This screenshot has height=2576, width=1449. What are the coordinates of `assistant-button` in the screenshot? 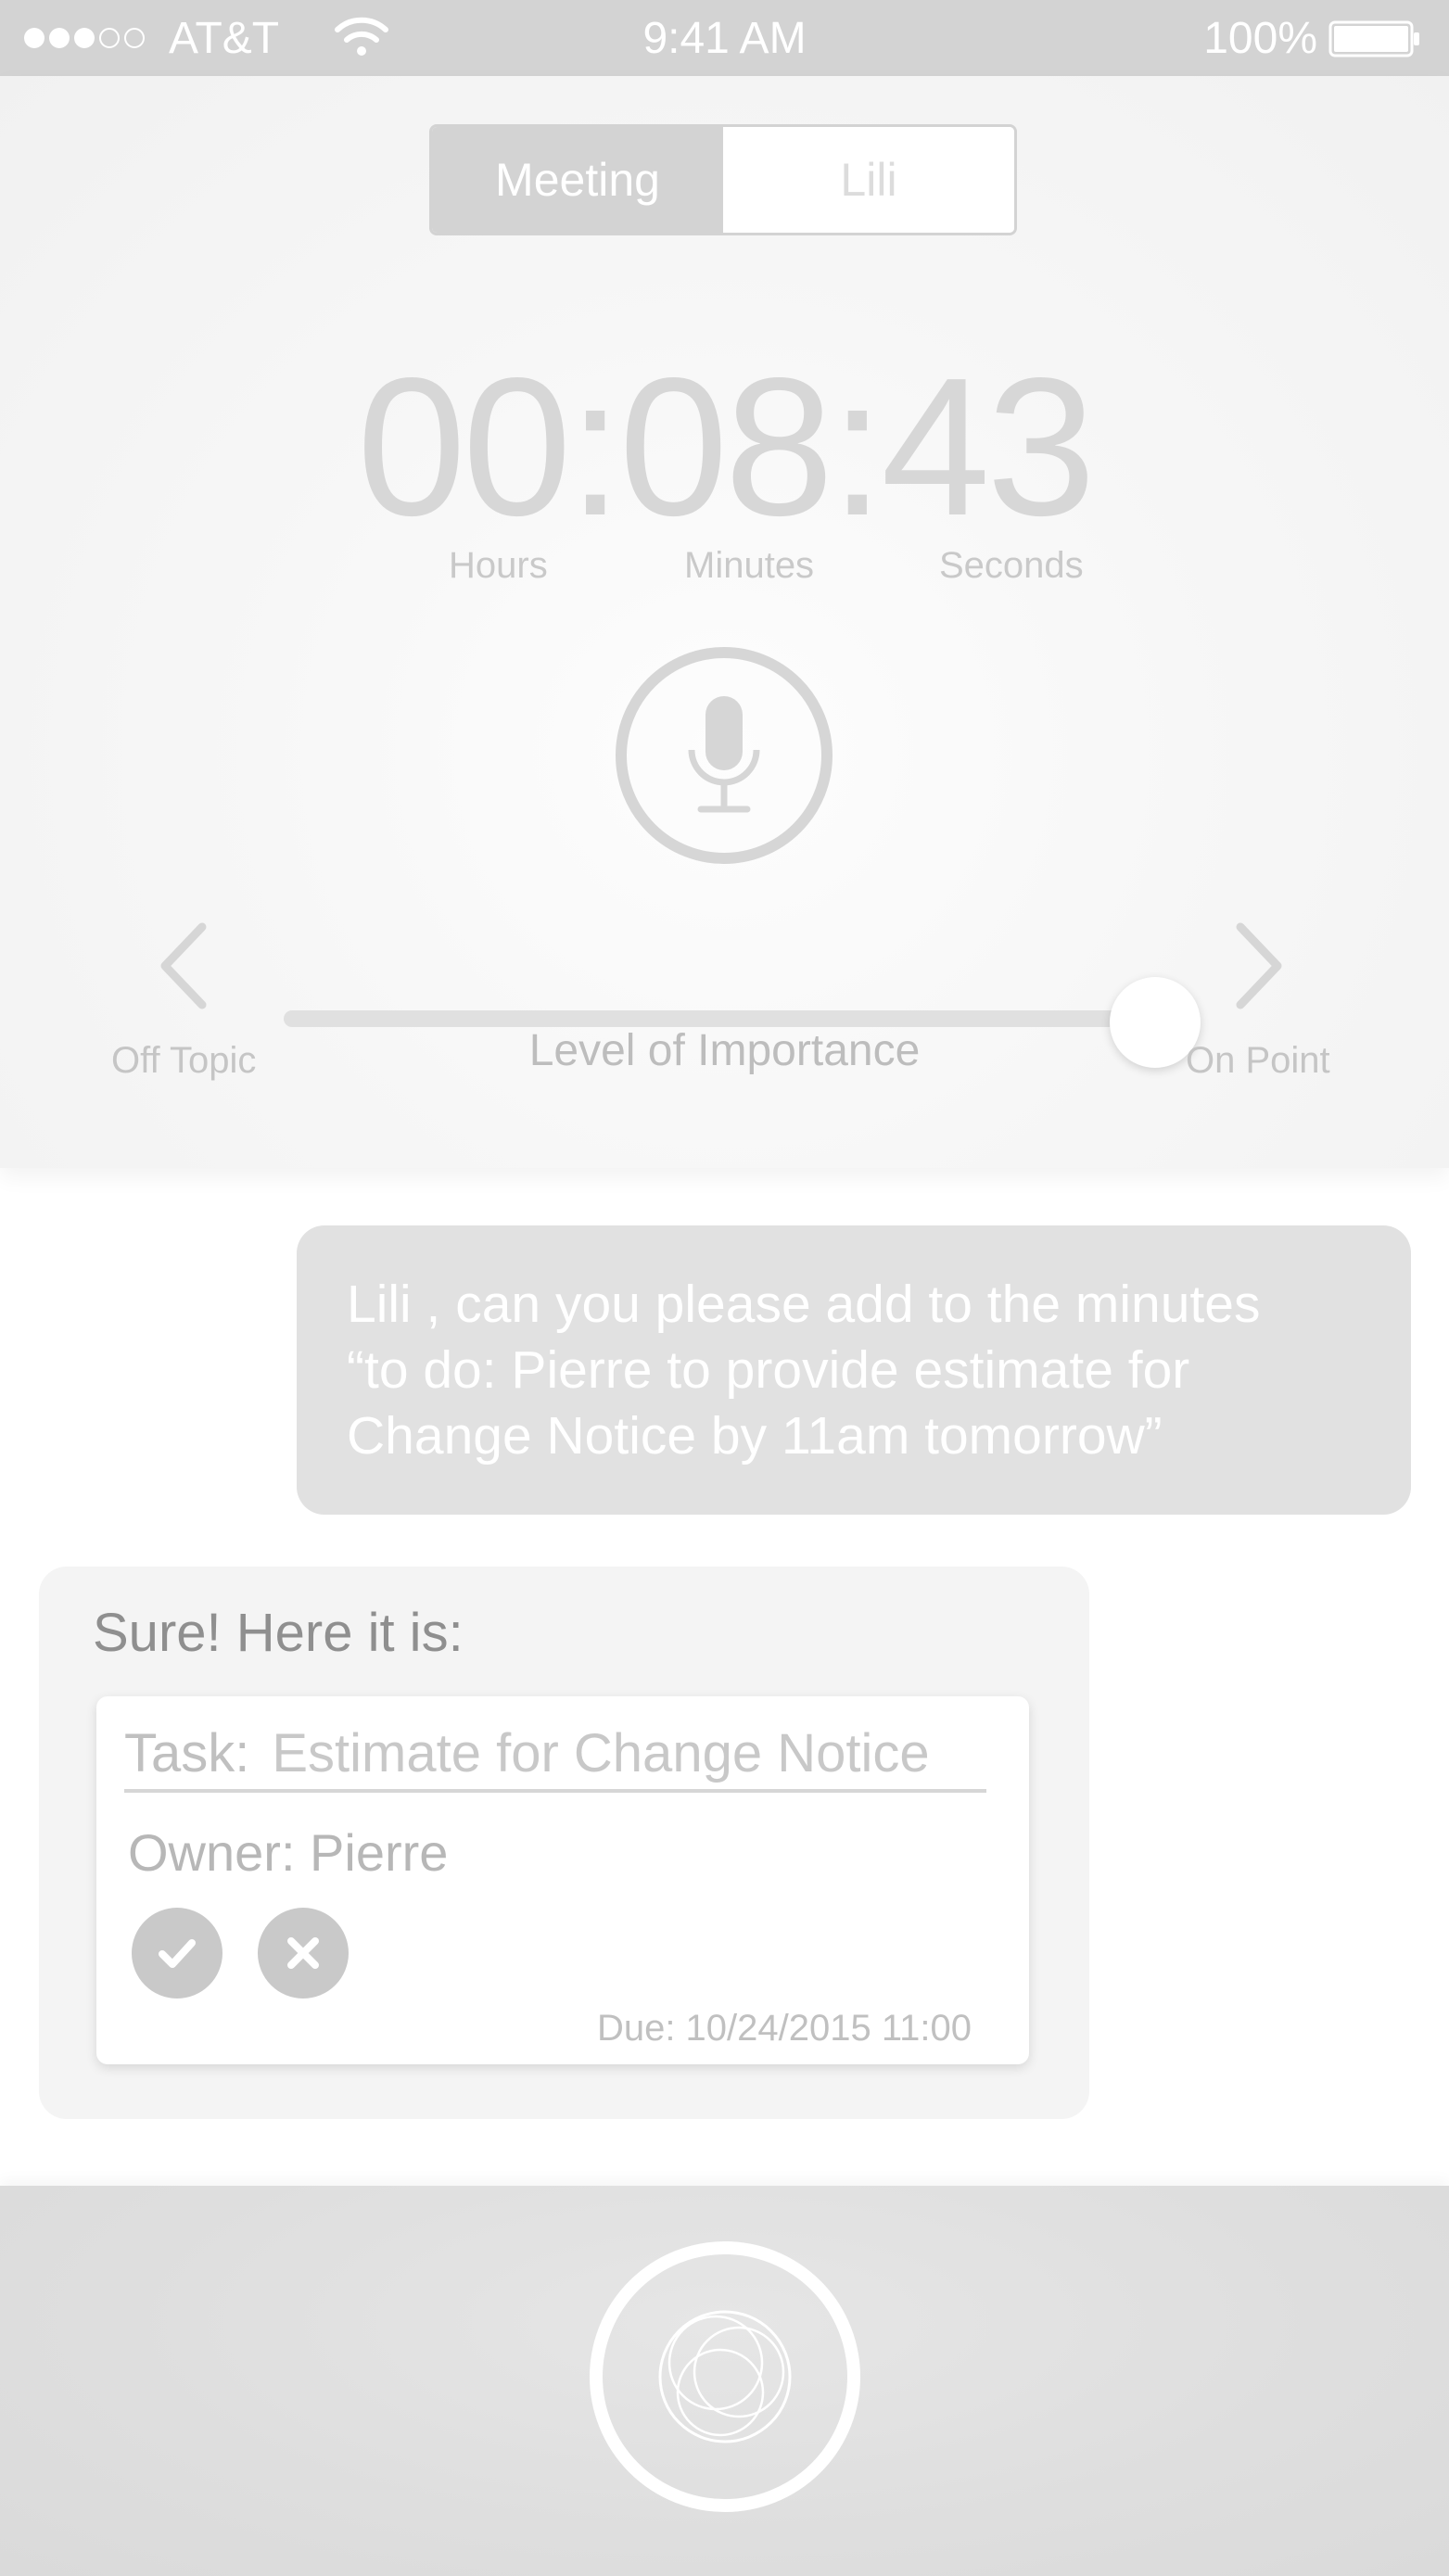 It's located at (725, 2376).